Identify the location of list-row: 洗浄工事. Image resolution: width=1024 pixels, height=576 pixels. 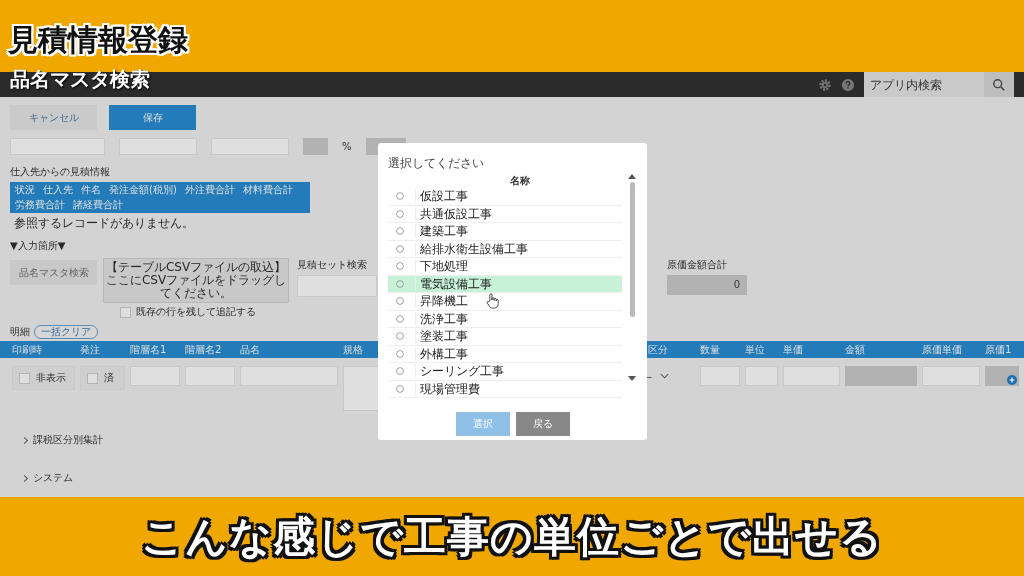
(505, 319).